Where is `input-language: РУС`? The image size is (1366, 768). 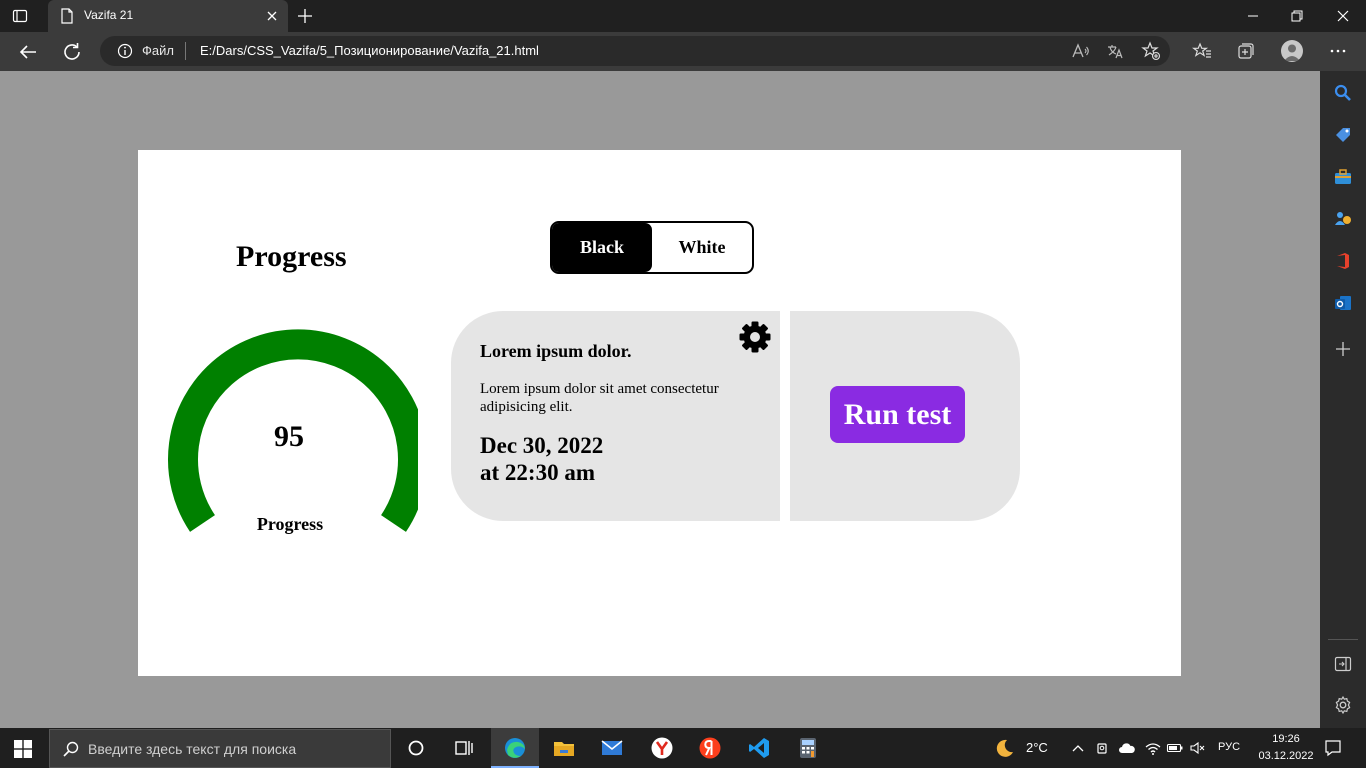 input-language: РУС is located at coordinates (1229, 747).